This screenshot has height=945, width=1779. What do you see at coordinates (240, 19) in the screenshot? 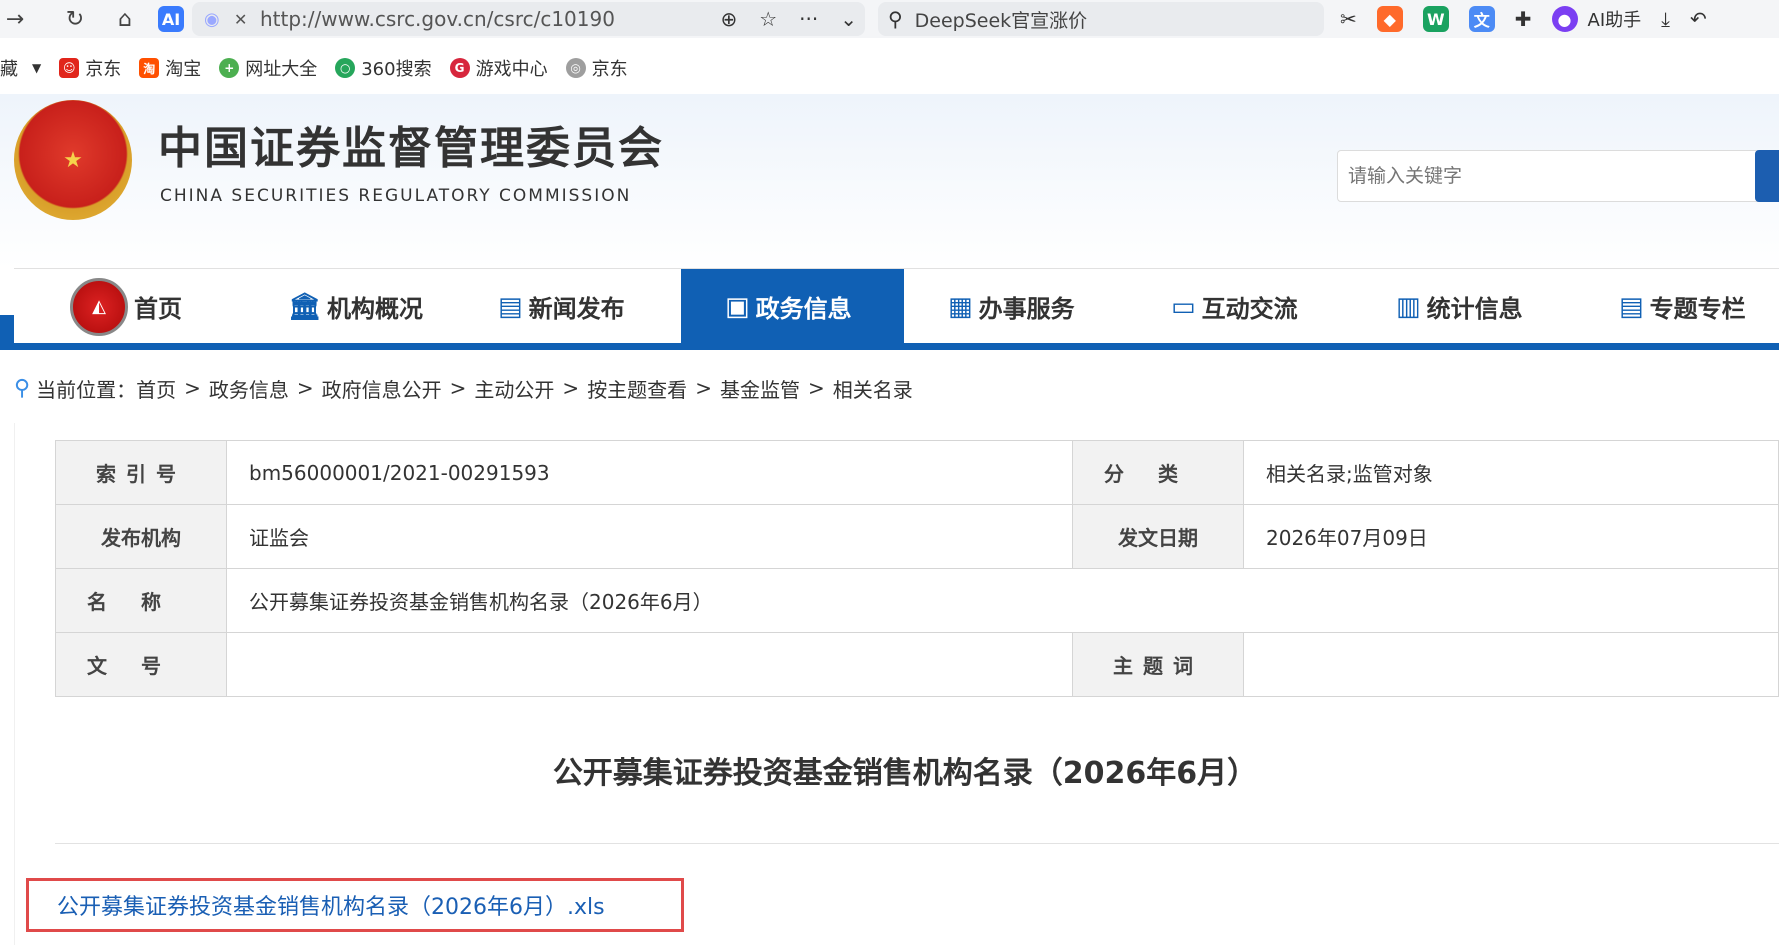
I see `insecure-icon: ✕` at bounding box center [240, 19].